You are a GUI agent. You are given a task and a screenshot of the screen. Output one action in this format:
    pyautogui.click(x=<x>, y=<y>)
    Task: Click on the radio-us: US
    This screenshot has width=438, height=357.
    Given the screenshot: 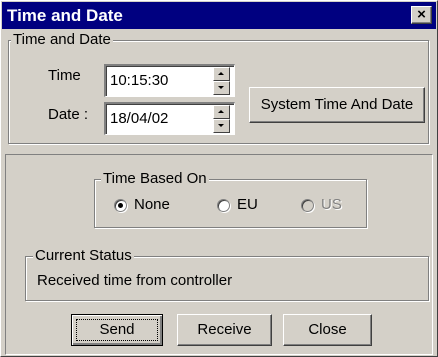 What is the action you would take?
    pyautogui.click(x=328, y=206)
    